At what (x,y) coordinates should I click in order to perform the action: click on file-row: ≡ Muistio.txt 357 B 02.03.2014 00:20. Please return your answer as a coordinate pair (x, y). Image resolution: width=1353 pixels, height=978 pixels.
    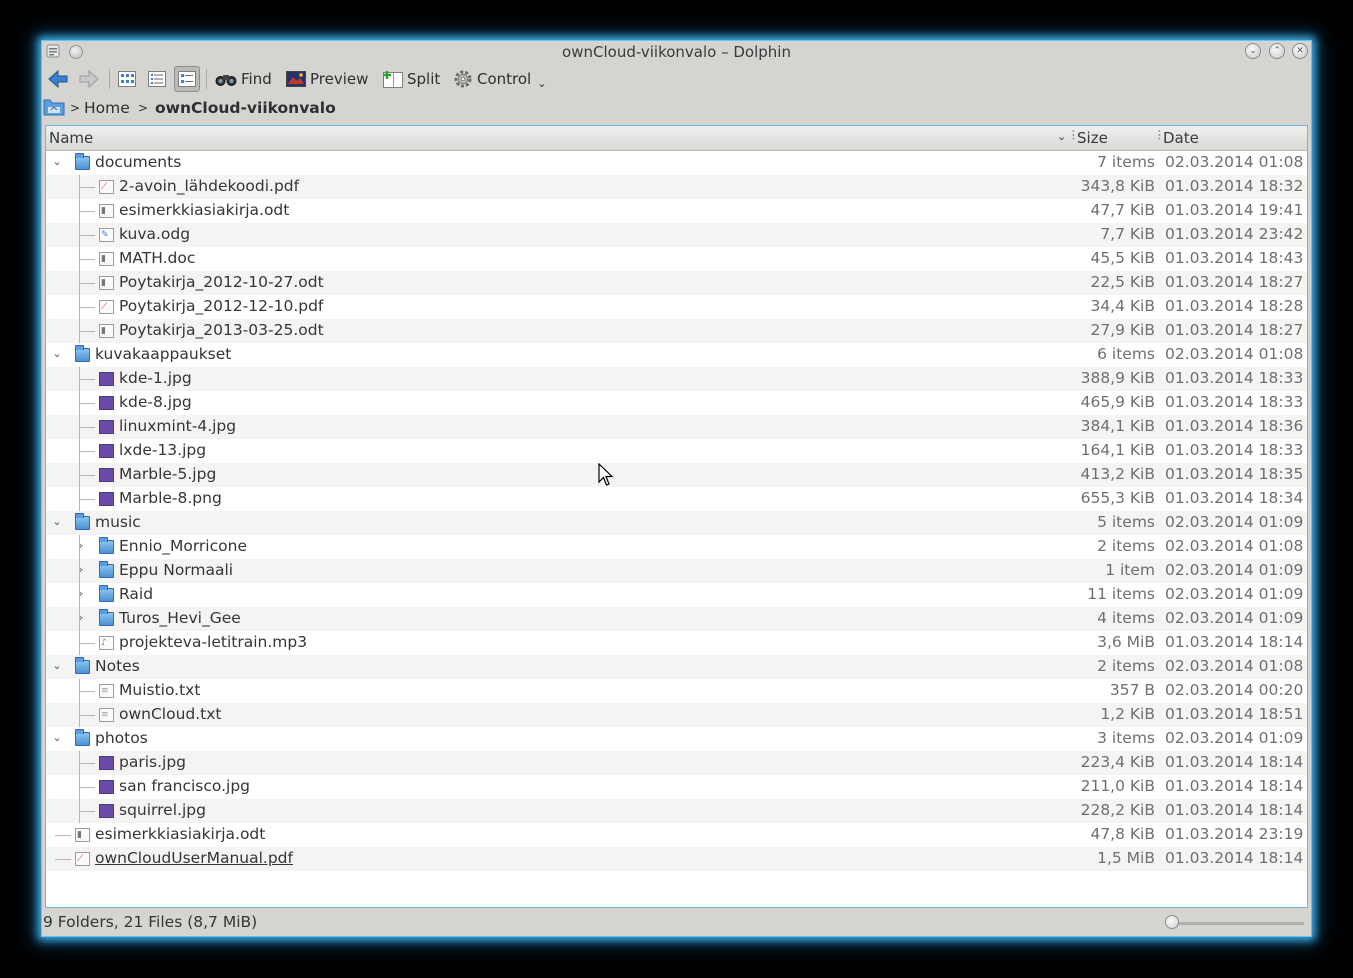
    Looking at the image, I should click on (676, 691).